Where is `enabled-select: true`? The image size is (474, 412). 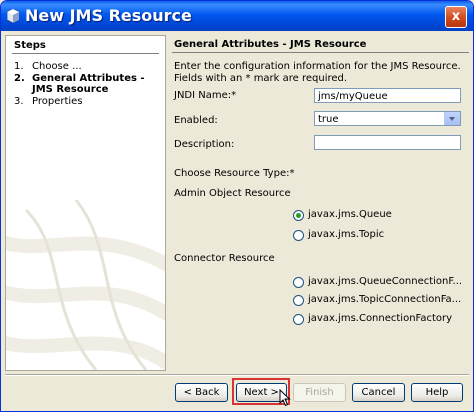 enabled-select: true is located at coordinates (387, 118).